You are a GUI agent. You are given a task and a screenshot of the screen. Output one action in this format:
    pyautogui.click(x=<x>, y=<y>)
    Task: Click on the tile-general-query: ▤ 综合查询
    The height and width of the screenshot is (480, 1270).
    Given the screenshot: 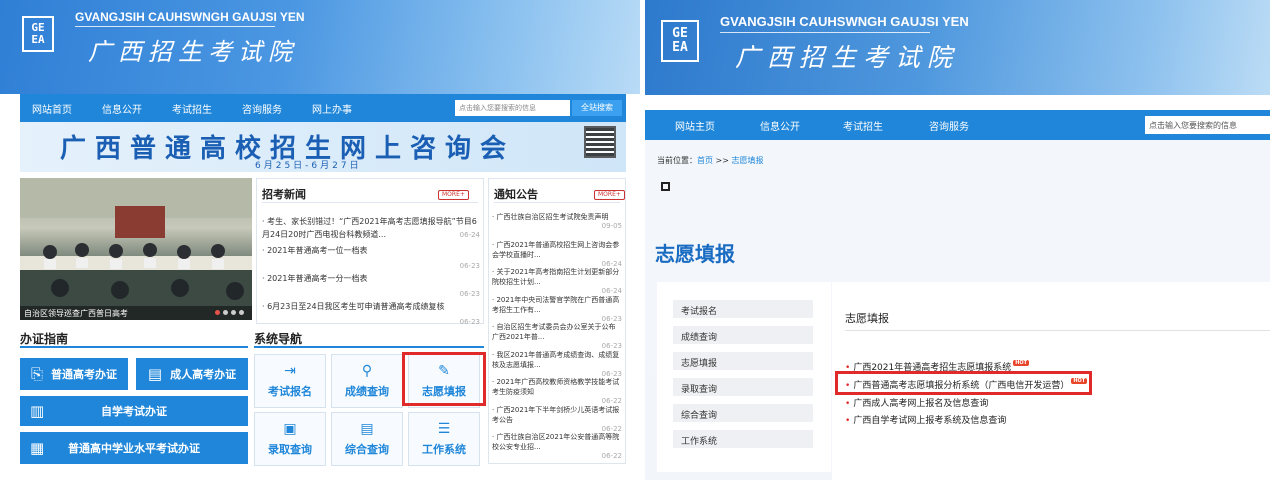 What is the action you would take?
    pyautogui.click(x=367, y=439)
    